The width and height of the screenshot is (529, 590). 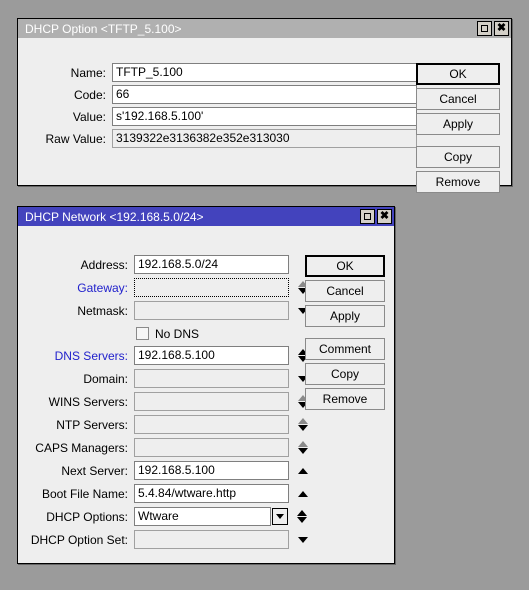 I want to click on field-row-next-server: Next Server: 192.168.5.100, so click(x=168, y=470).